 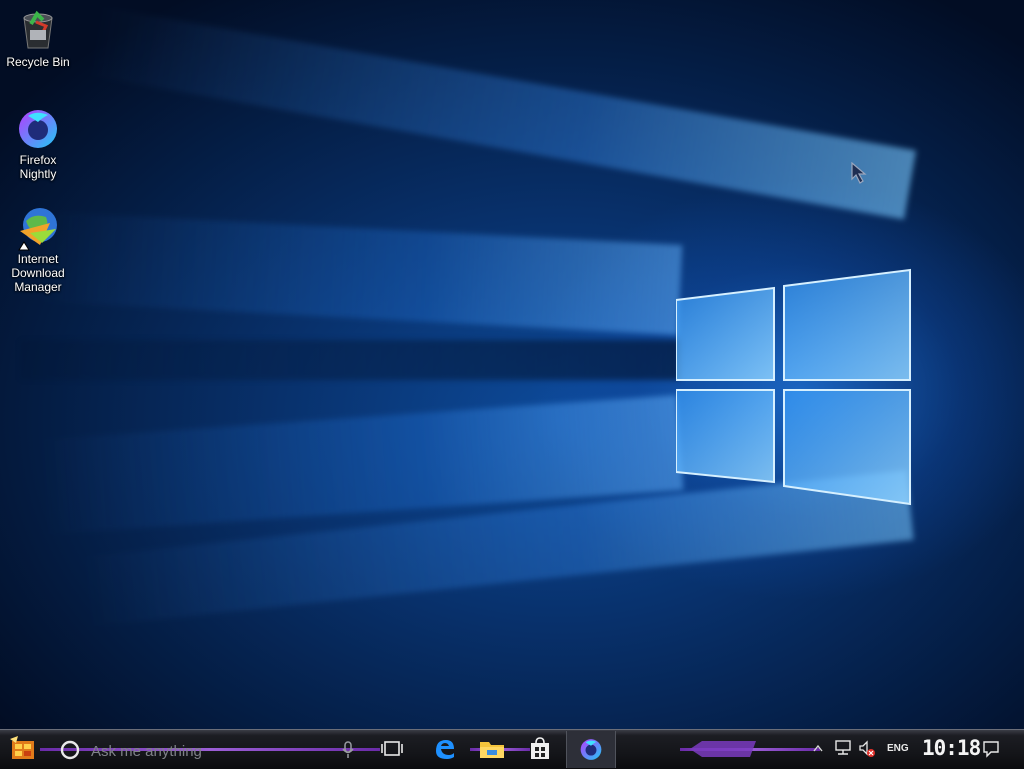 What do you see at coordinates (867, 749) in the screenshot?
I see `volume-muted-icon` at bounding box center [867, 749].